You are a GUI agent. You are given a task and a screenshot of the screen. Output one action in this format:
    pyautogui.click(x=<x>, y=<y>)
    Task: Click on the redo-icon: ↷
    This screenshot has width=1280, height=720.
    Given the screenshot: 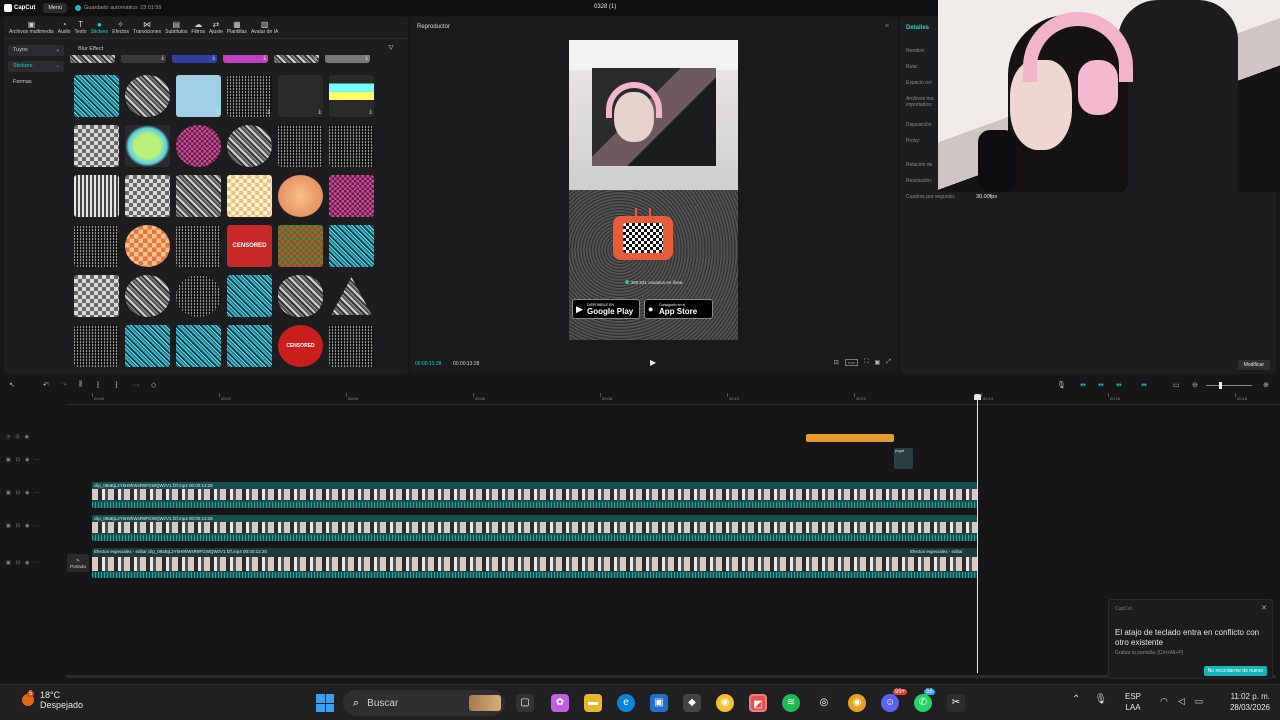 What is the action you would take?
    pyautogui.click(x=64, y=385)
    